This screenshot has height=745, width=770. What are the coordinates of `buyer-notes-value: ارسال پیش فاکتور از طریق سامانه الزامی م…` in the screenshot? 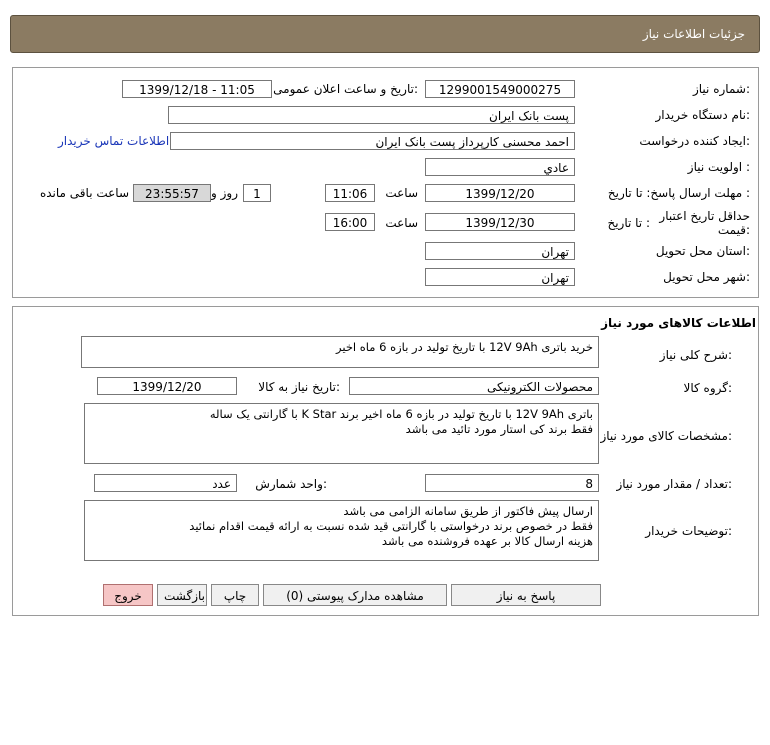 It's located at (341, 530).